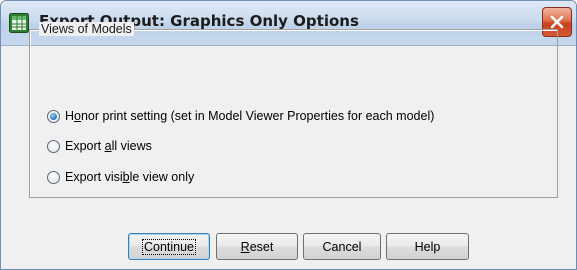 This screenshot has height=270, width=577. What do you see at coordinates (108, 146) in the screenshot?
I see `radio-label: Export all views` at bounding box center [108, 146].